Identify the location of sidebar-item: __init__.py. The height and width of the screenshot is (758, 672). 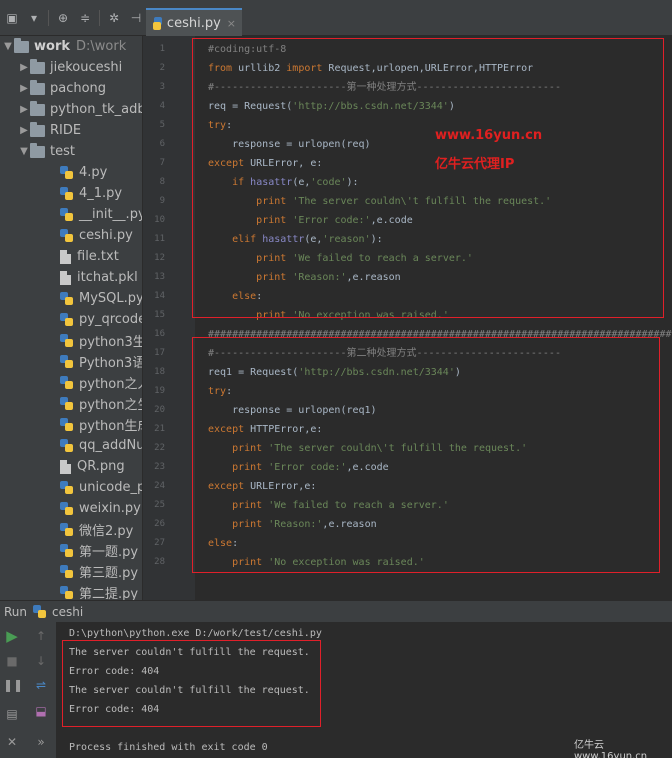
(101, 214).